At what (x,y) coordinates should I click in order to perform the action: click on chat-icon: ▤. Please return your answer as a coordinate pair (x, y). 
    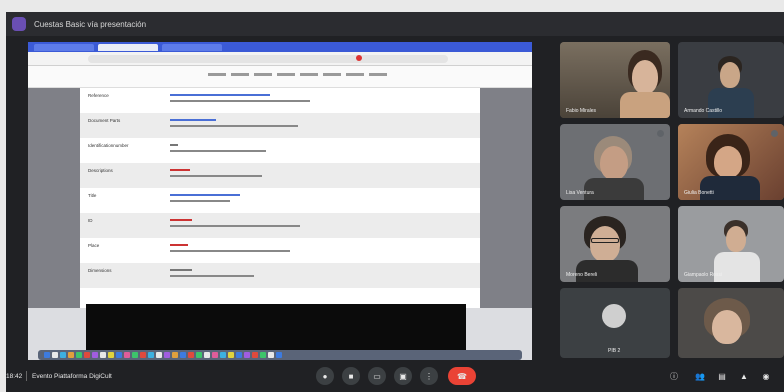
    Looking at the image, I should click on (722, 376).